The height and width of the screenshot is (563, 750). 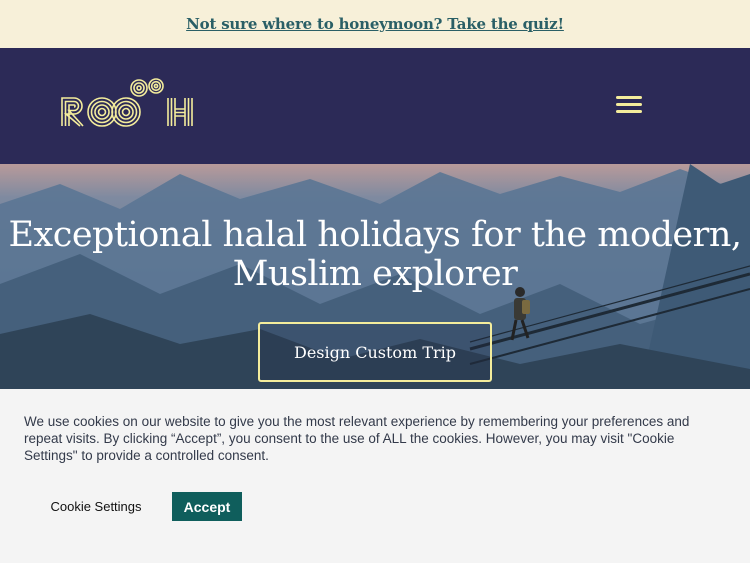 I want to click on logo-mark, so click(x=127, y=102).